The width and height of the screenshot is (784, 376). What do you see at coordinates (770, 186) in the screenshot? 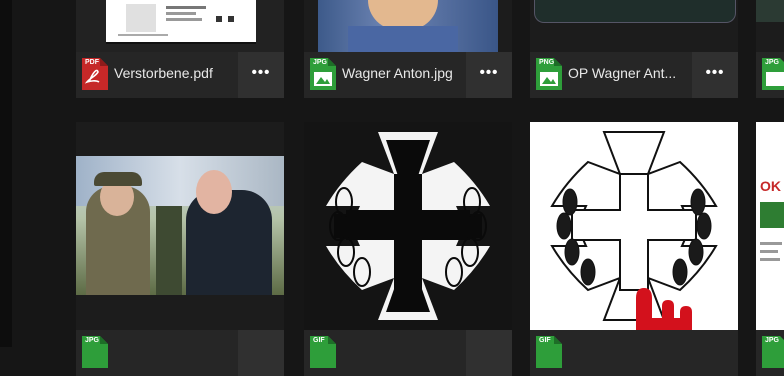
I see `partial-logo-text: OK` at bounding box center [770, 186].